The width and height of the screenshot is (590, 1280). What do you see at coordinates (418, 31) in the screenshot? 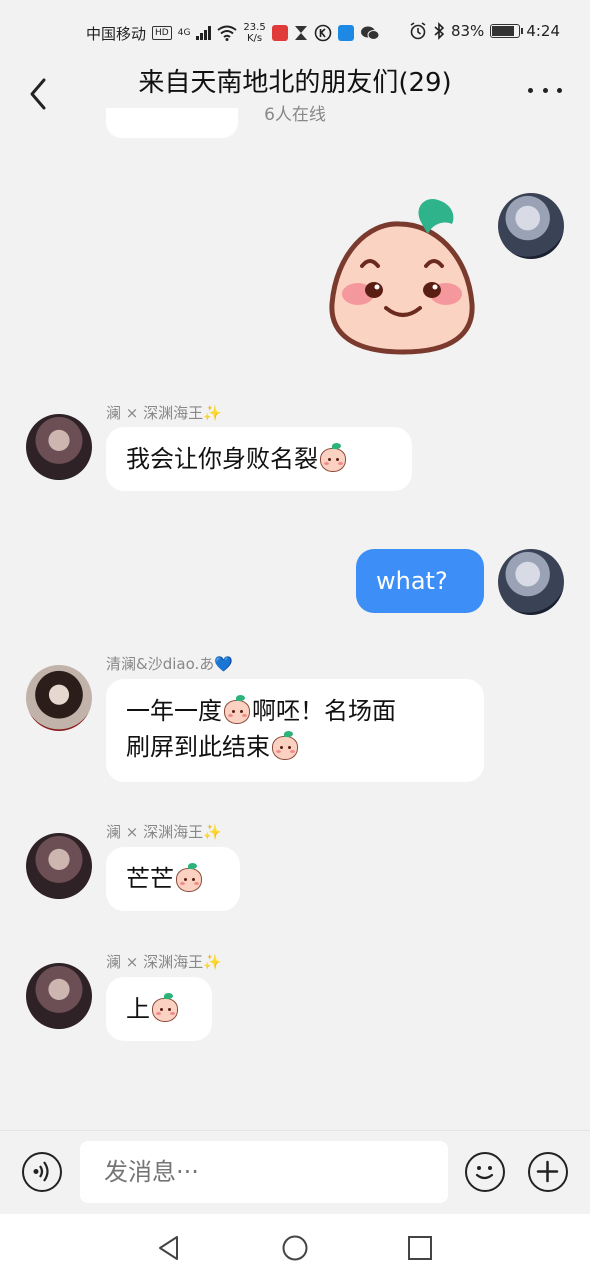
I see `alarm-icon` at bounding box center [418, 31].